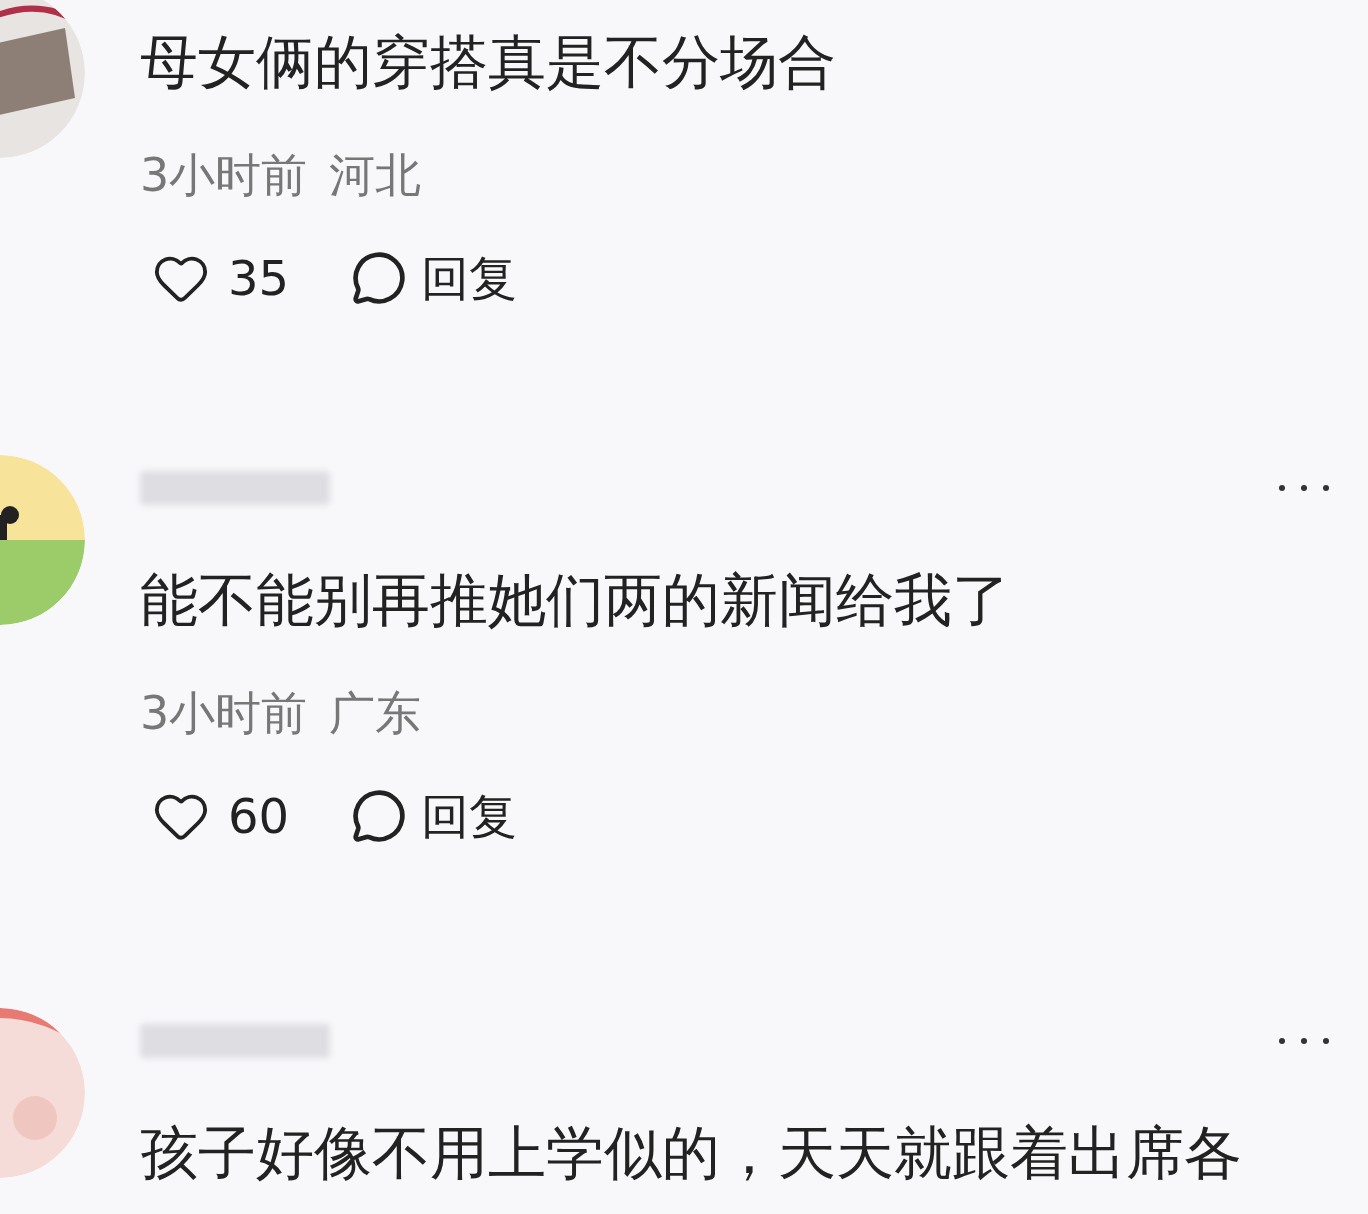 This screenshot has width=1368, height=1214. Describe the element at coordinates (221, 816) in the screenshot. I see `like-button: 60` at that location.